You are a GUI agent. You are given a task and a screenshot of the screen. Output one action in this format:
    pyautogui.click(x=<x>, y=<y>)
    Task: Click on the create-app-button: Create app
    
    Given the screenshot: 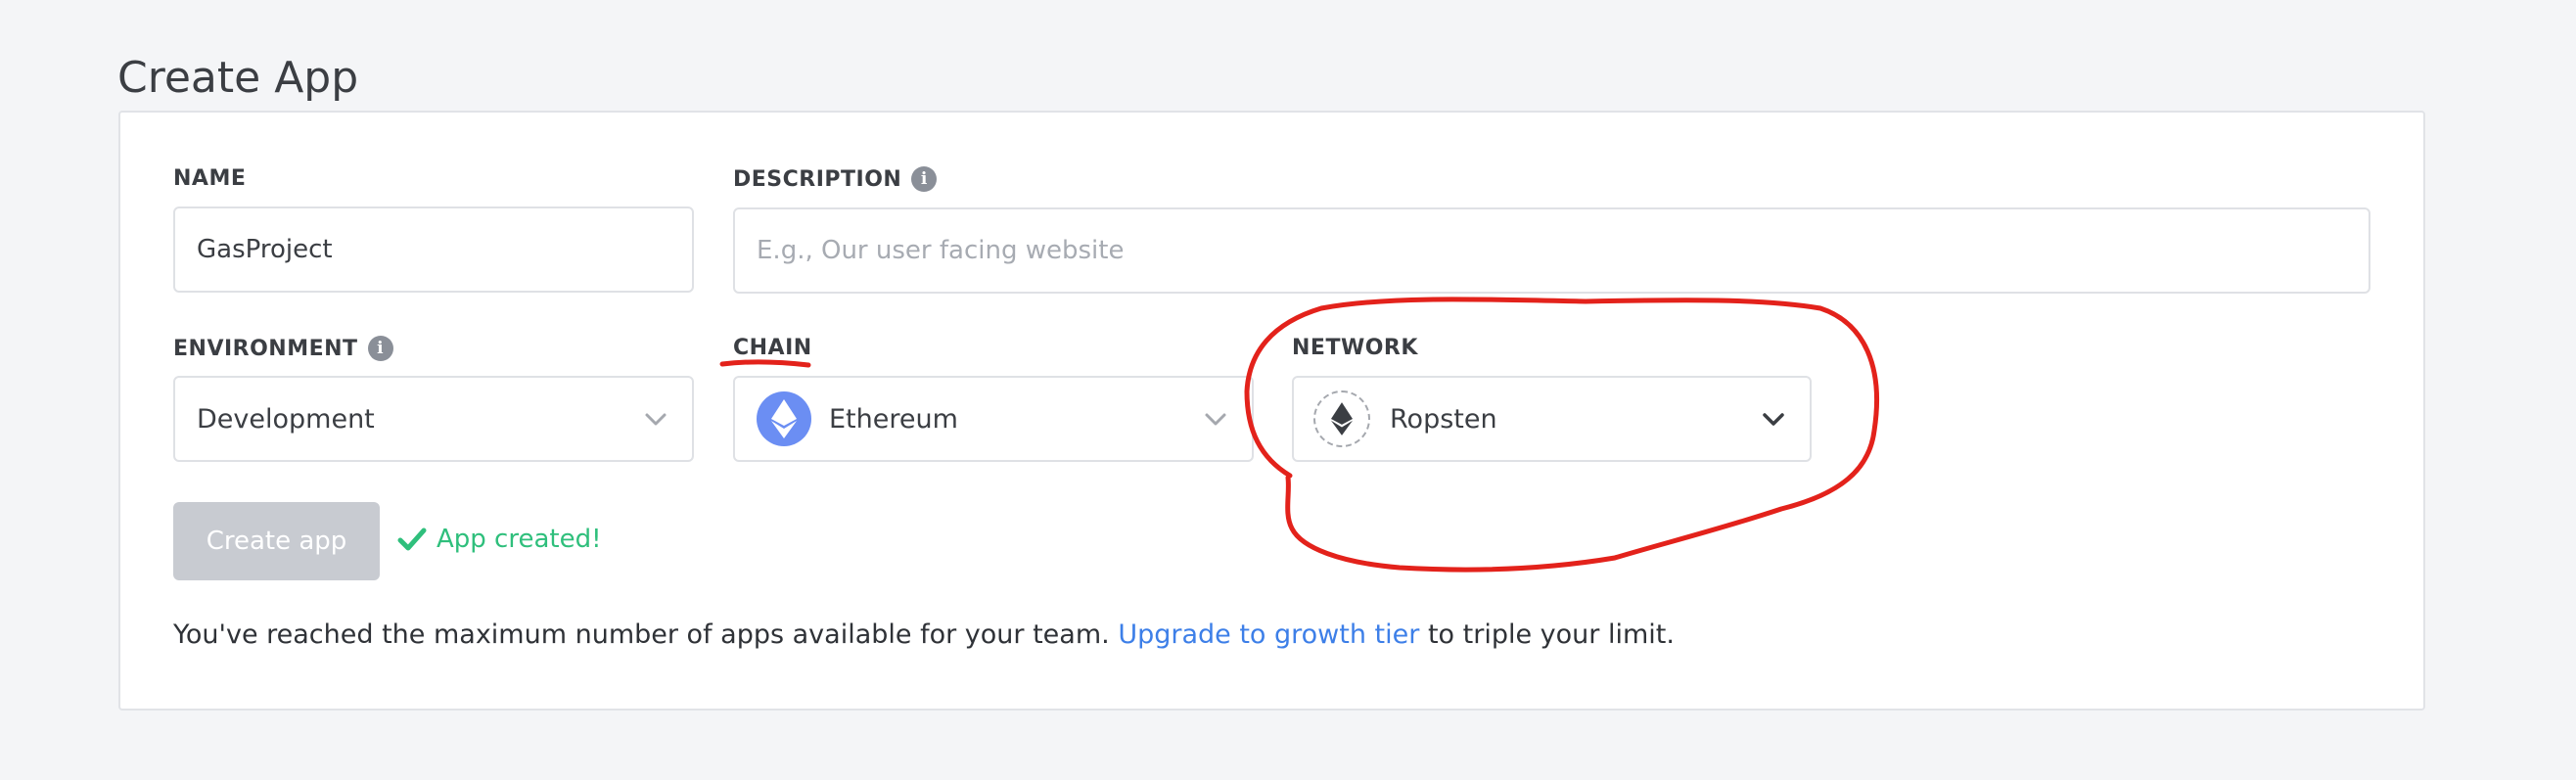 What is the action you would take?
    pyautogui.click(x=277, y=541)
    